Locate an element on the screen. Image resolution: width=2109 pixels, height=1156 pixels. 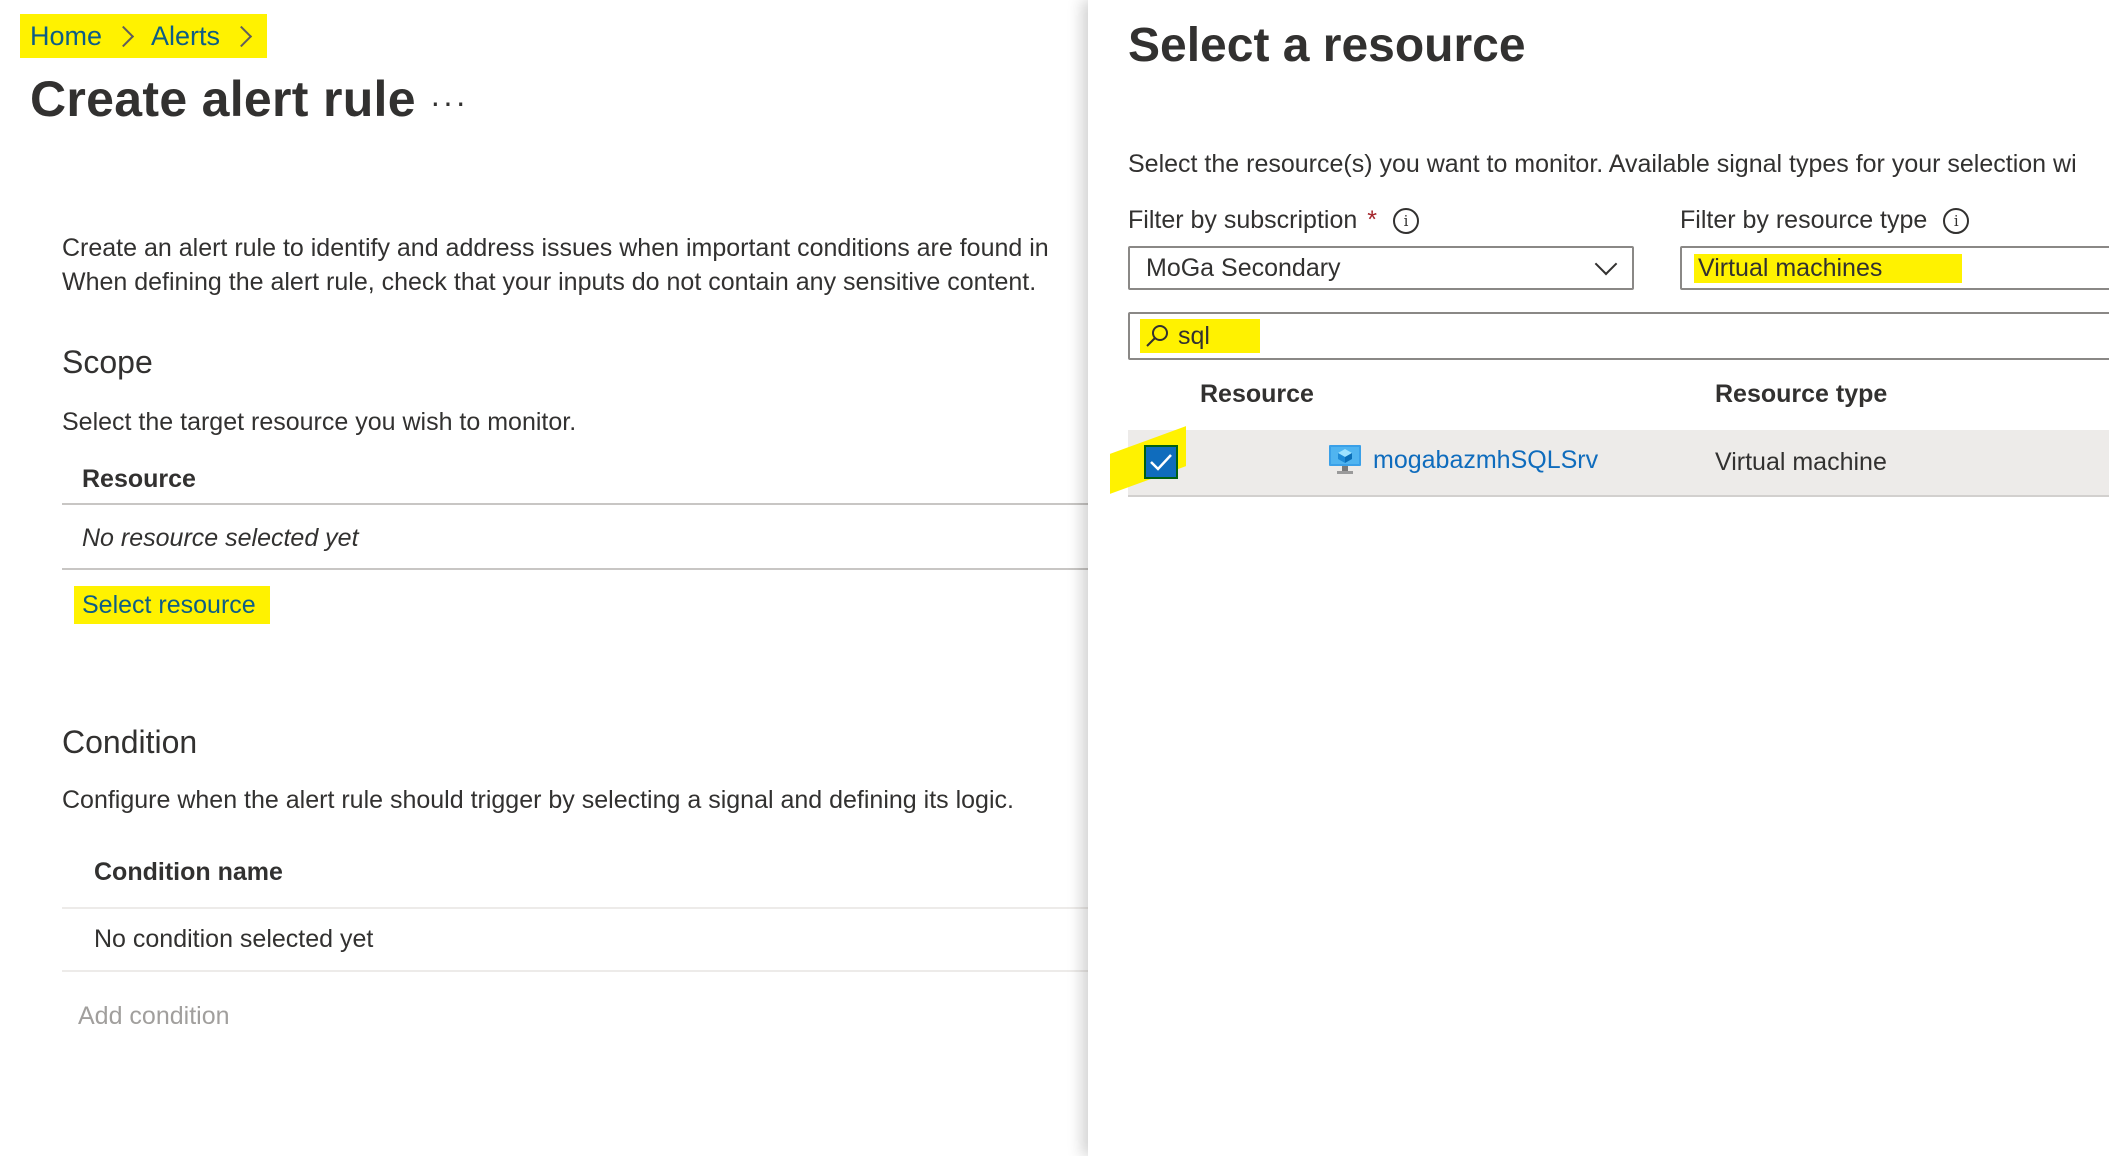
resource-type-filter-label-text: Filter by resource type is located at coordinates (1804, 220).